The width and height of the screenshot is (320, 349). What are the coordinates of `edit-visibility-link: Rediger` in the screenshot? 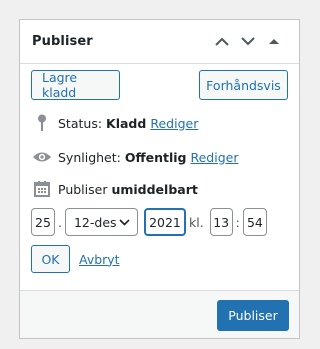 It's located at (214, 157).